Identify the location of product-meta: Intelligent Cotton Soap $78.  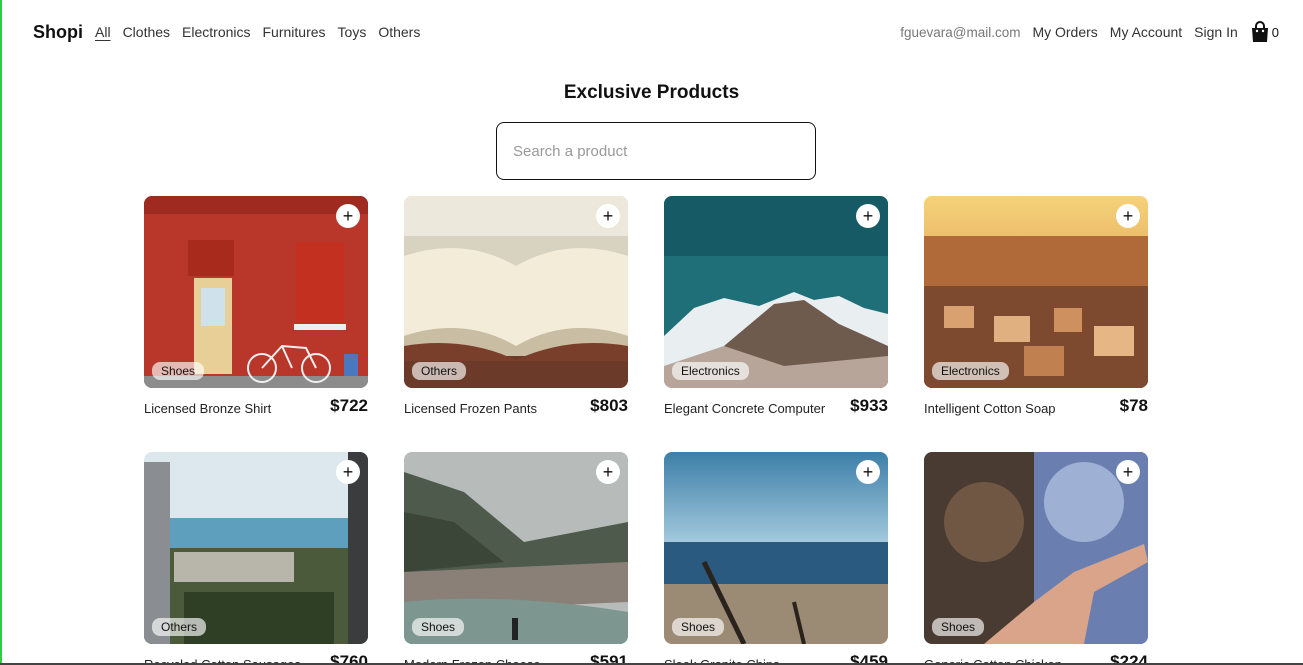
(1036, 406).